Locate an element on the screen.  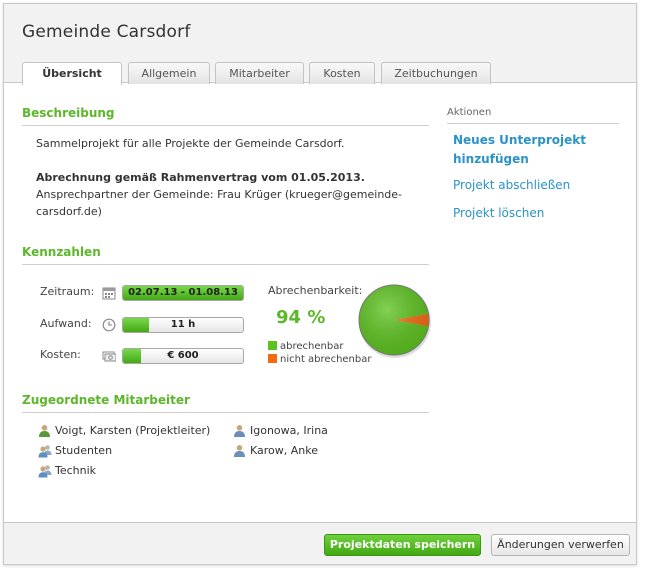
description-contact-text-cont: carsdorf.de) is located at coordinates (69, 211).